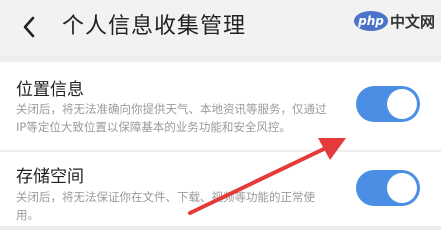 The width and height of the screenshot is (441, 241). I want to click on setting-title: 位置信息, so click(50, 90).